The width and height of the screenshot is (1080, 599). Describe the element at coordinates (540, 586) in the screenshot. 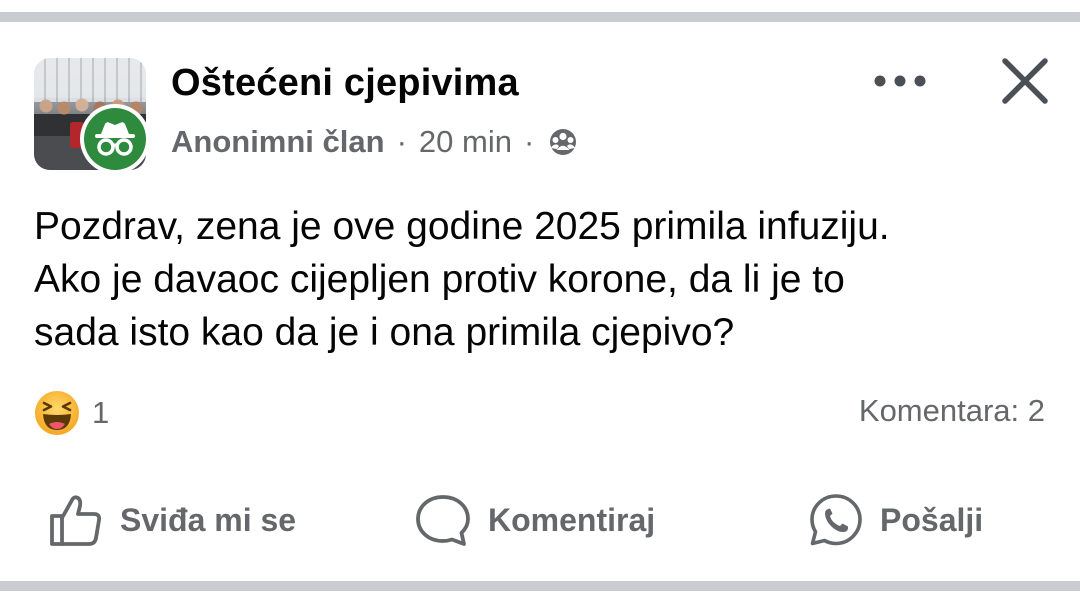

I see `feed-divider-bottom` at that location.